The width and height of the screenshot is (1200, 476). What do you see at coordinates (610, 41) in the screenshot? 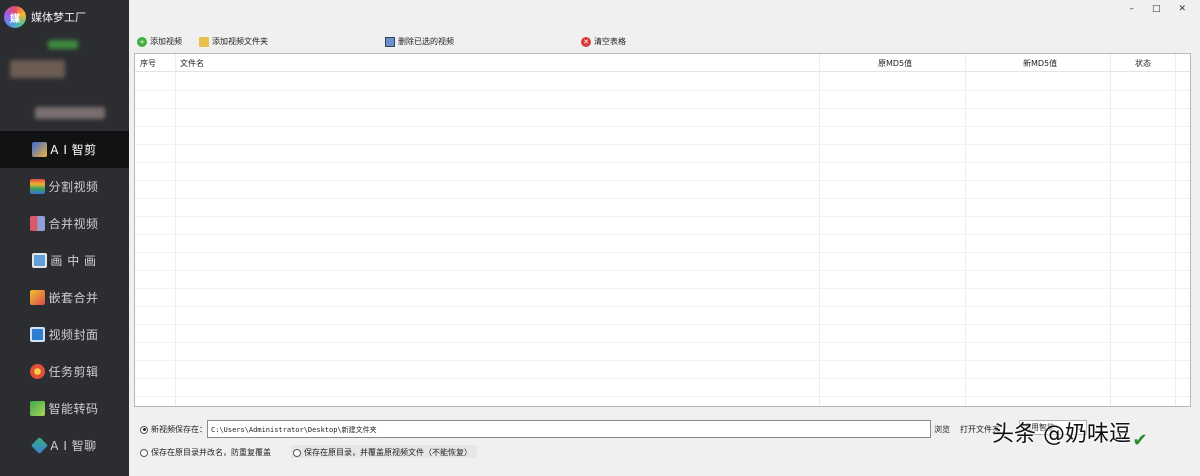
I see `clear-table-label: 清空表格` at bounding box center [610, 41].